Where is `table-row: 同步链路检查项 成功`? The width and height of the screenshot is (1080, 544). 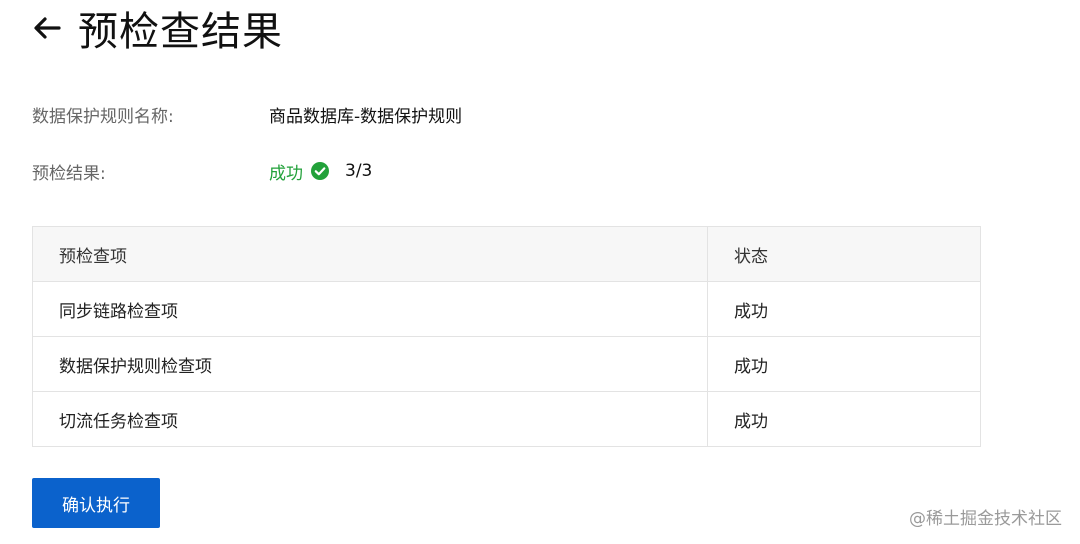 table-row: 同步链路检查项 成功 is located at coordinates (506, 309).